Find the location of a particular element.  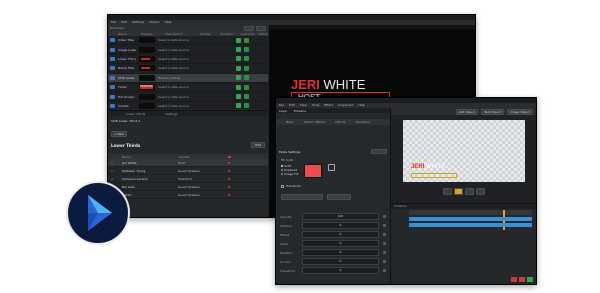

rundown-row: Video Title Select a data source is located at coordinates (188, 41).